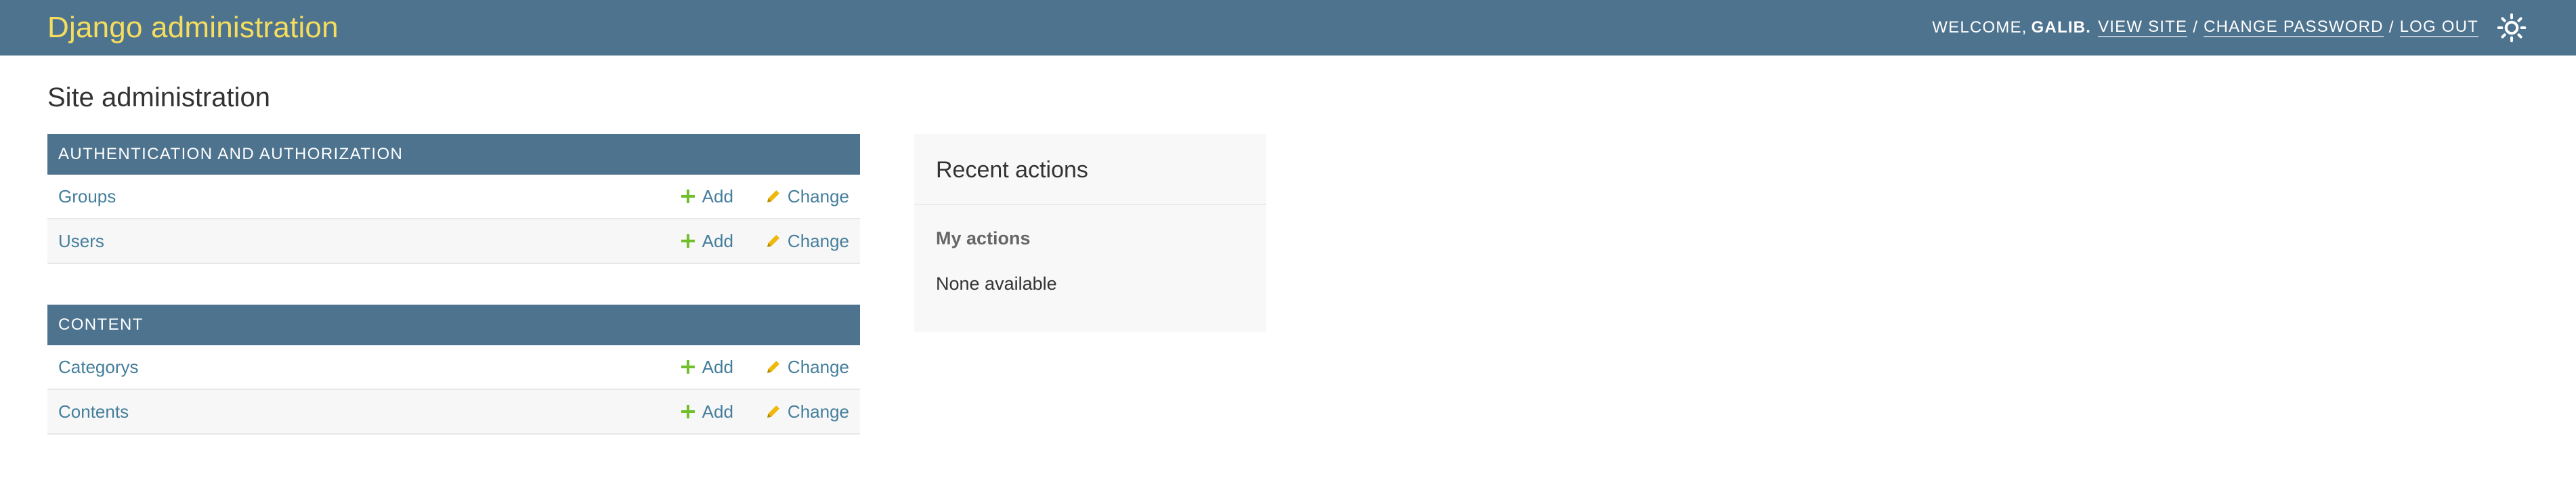 This screenshot has height=482, width=2576. I want to click on model-row-contents: Contents Add Change, so click(453, 412).